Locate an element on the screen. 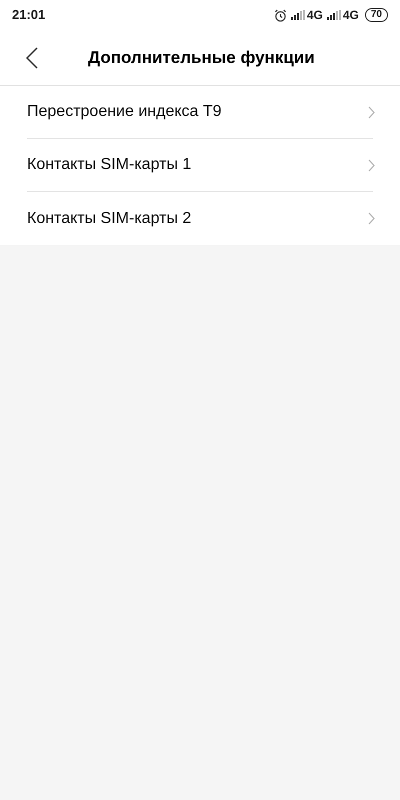 The width and height of the screenshot is (400, 800). settings-item: Контакты SIM-карты 1 is located at coordinates (200, 165).